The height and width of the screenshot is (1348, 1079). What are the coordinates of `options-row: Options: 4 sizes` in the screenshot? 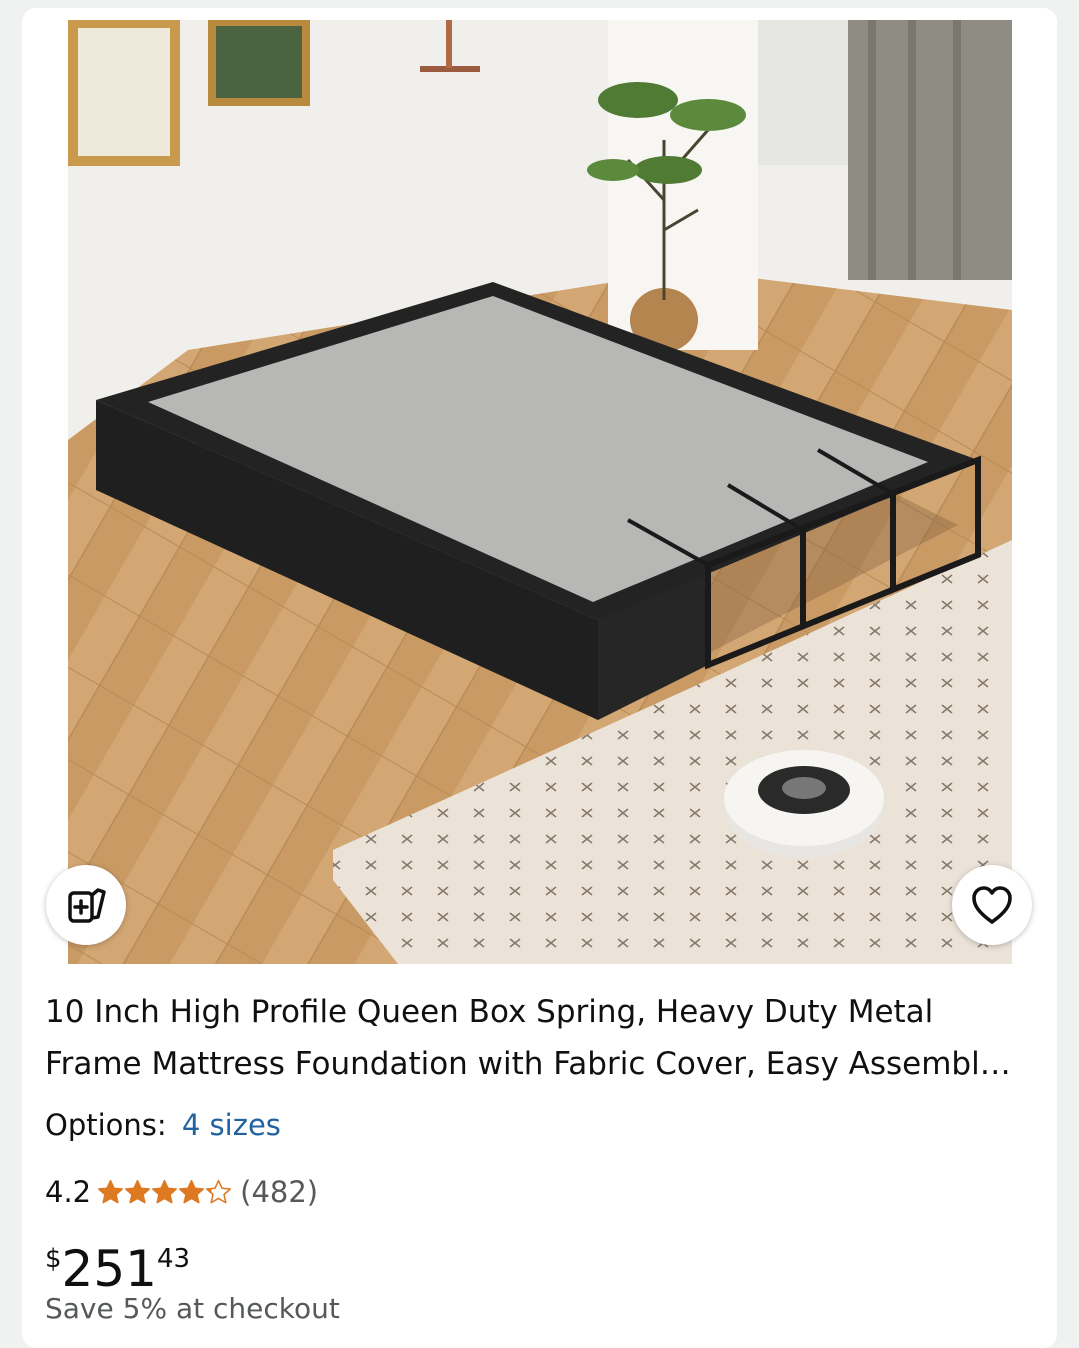 It's located at (163, 1125).